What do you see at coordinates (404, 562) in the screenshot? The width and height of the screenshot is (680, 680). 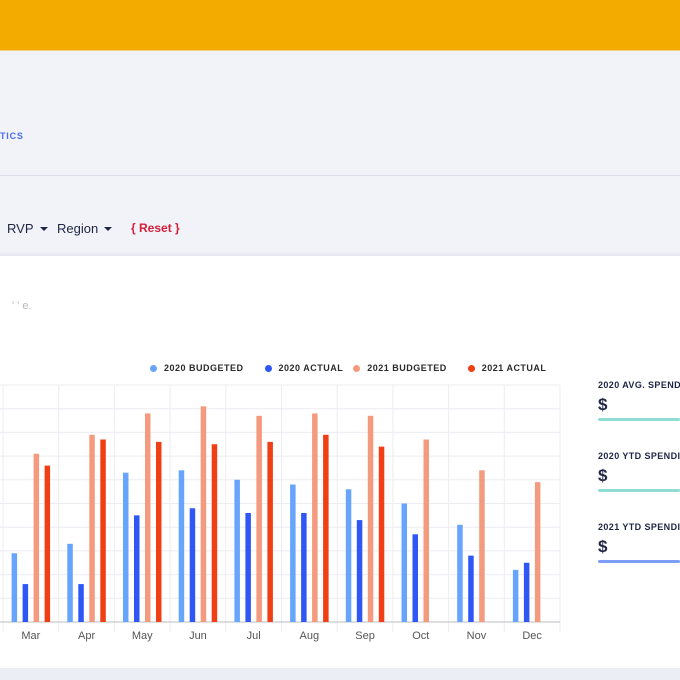 I see `bar-2020-budgeted-oct` at bounding box center [404, 562].